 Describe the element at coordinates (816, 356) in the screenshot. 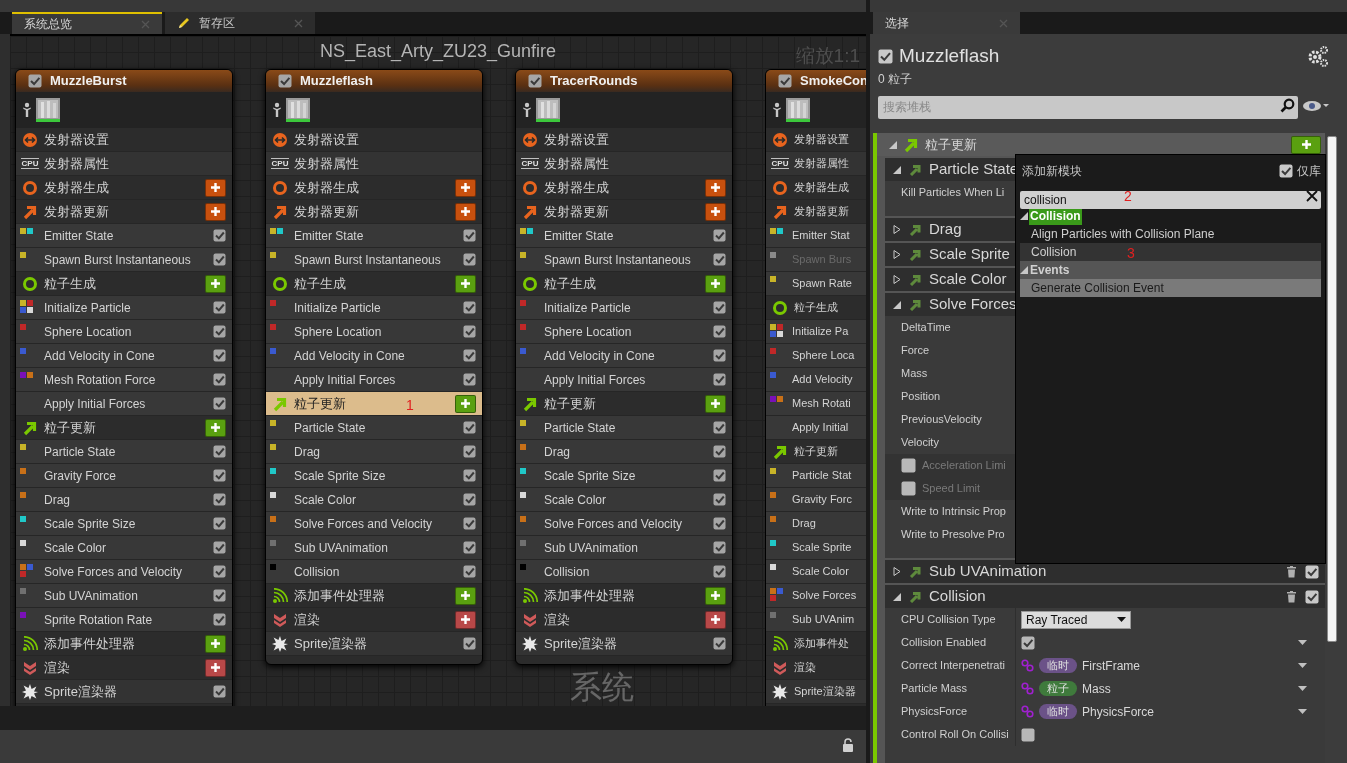

I see `module-row: Sphere Loca` at that location.